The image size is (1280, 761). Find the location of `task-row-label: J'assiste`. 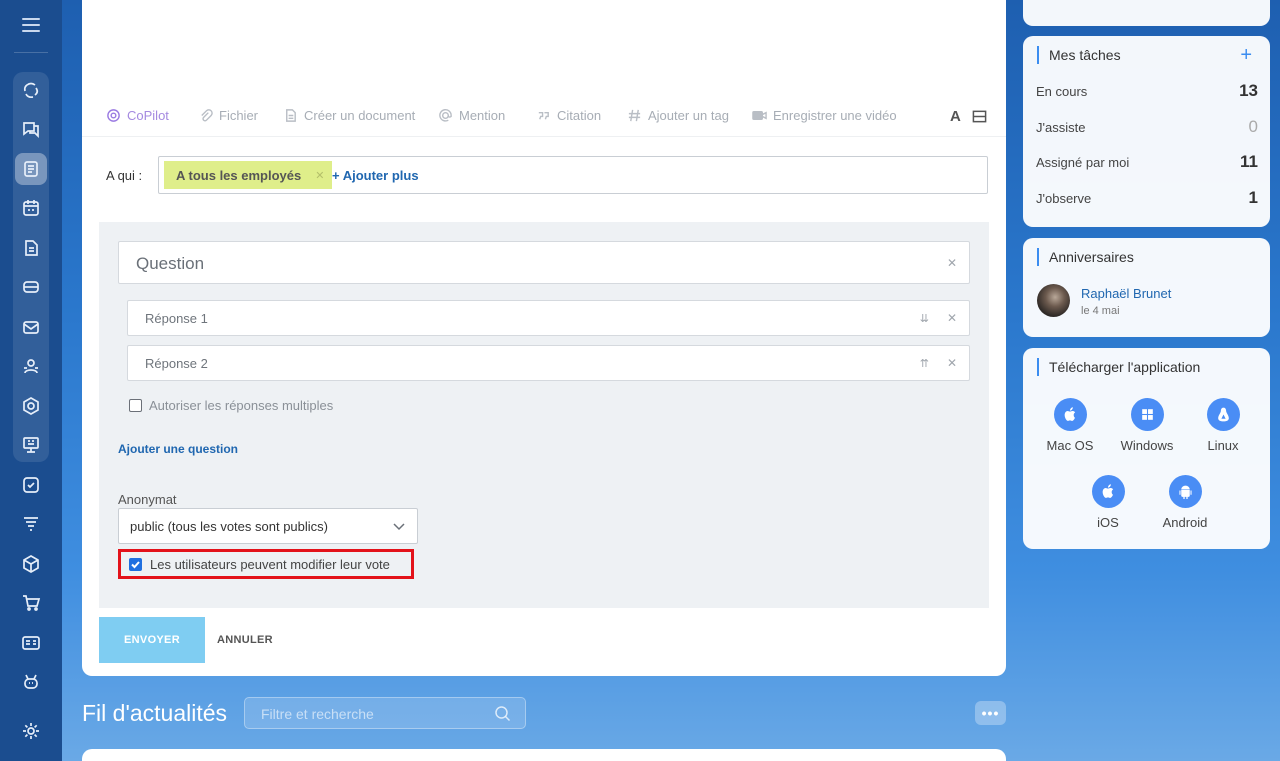

task-row-label: J'assiste is located at coordinates (1061, 127).